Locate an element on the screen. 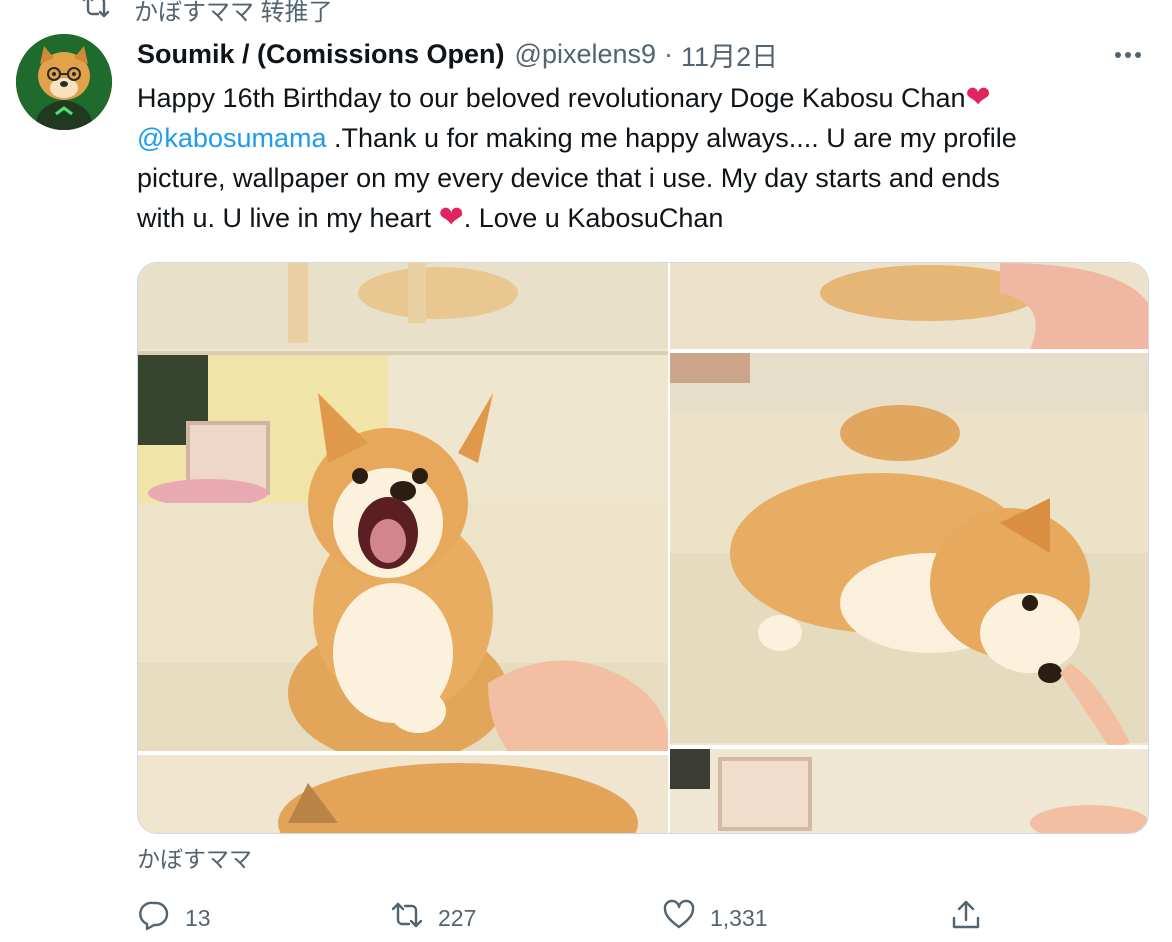  retweet-icon is located at coordinates (96, 13).